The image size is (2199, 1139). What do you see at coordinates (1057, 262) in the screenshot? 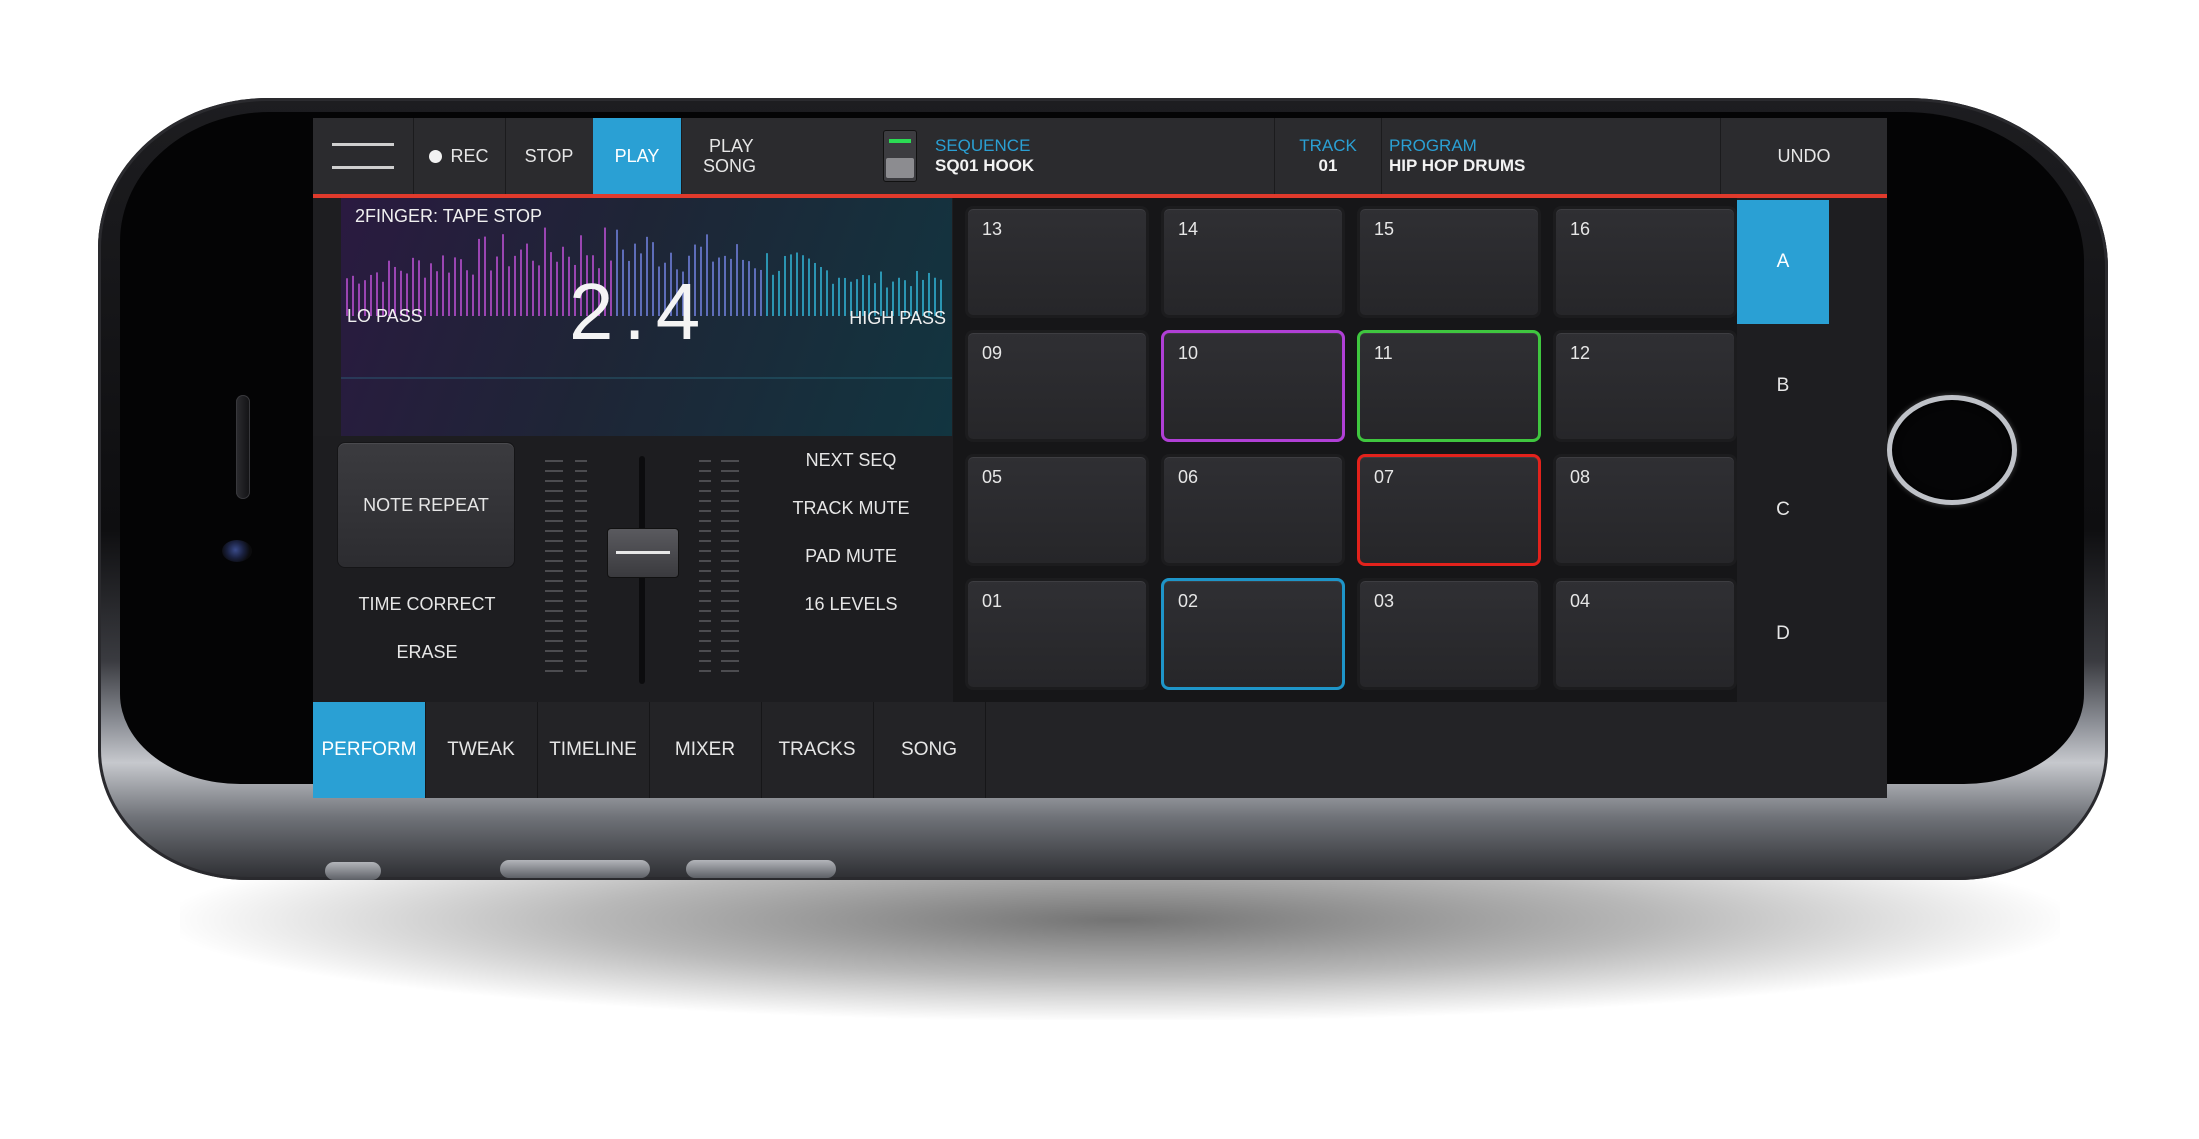
I see `drum-pad: 13` at bounding box center [1057, 262].